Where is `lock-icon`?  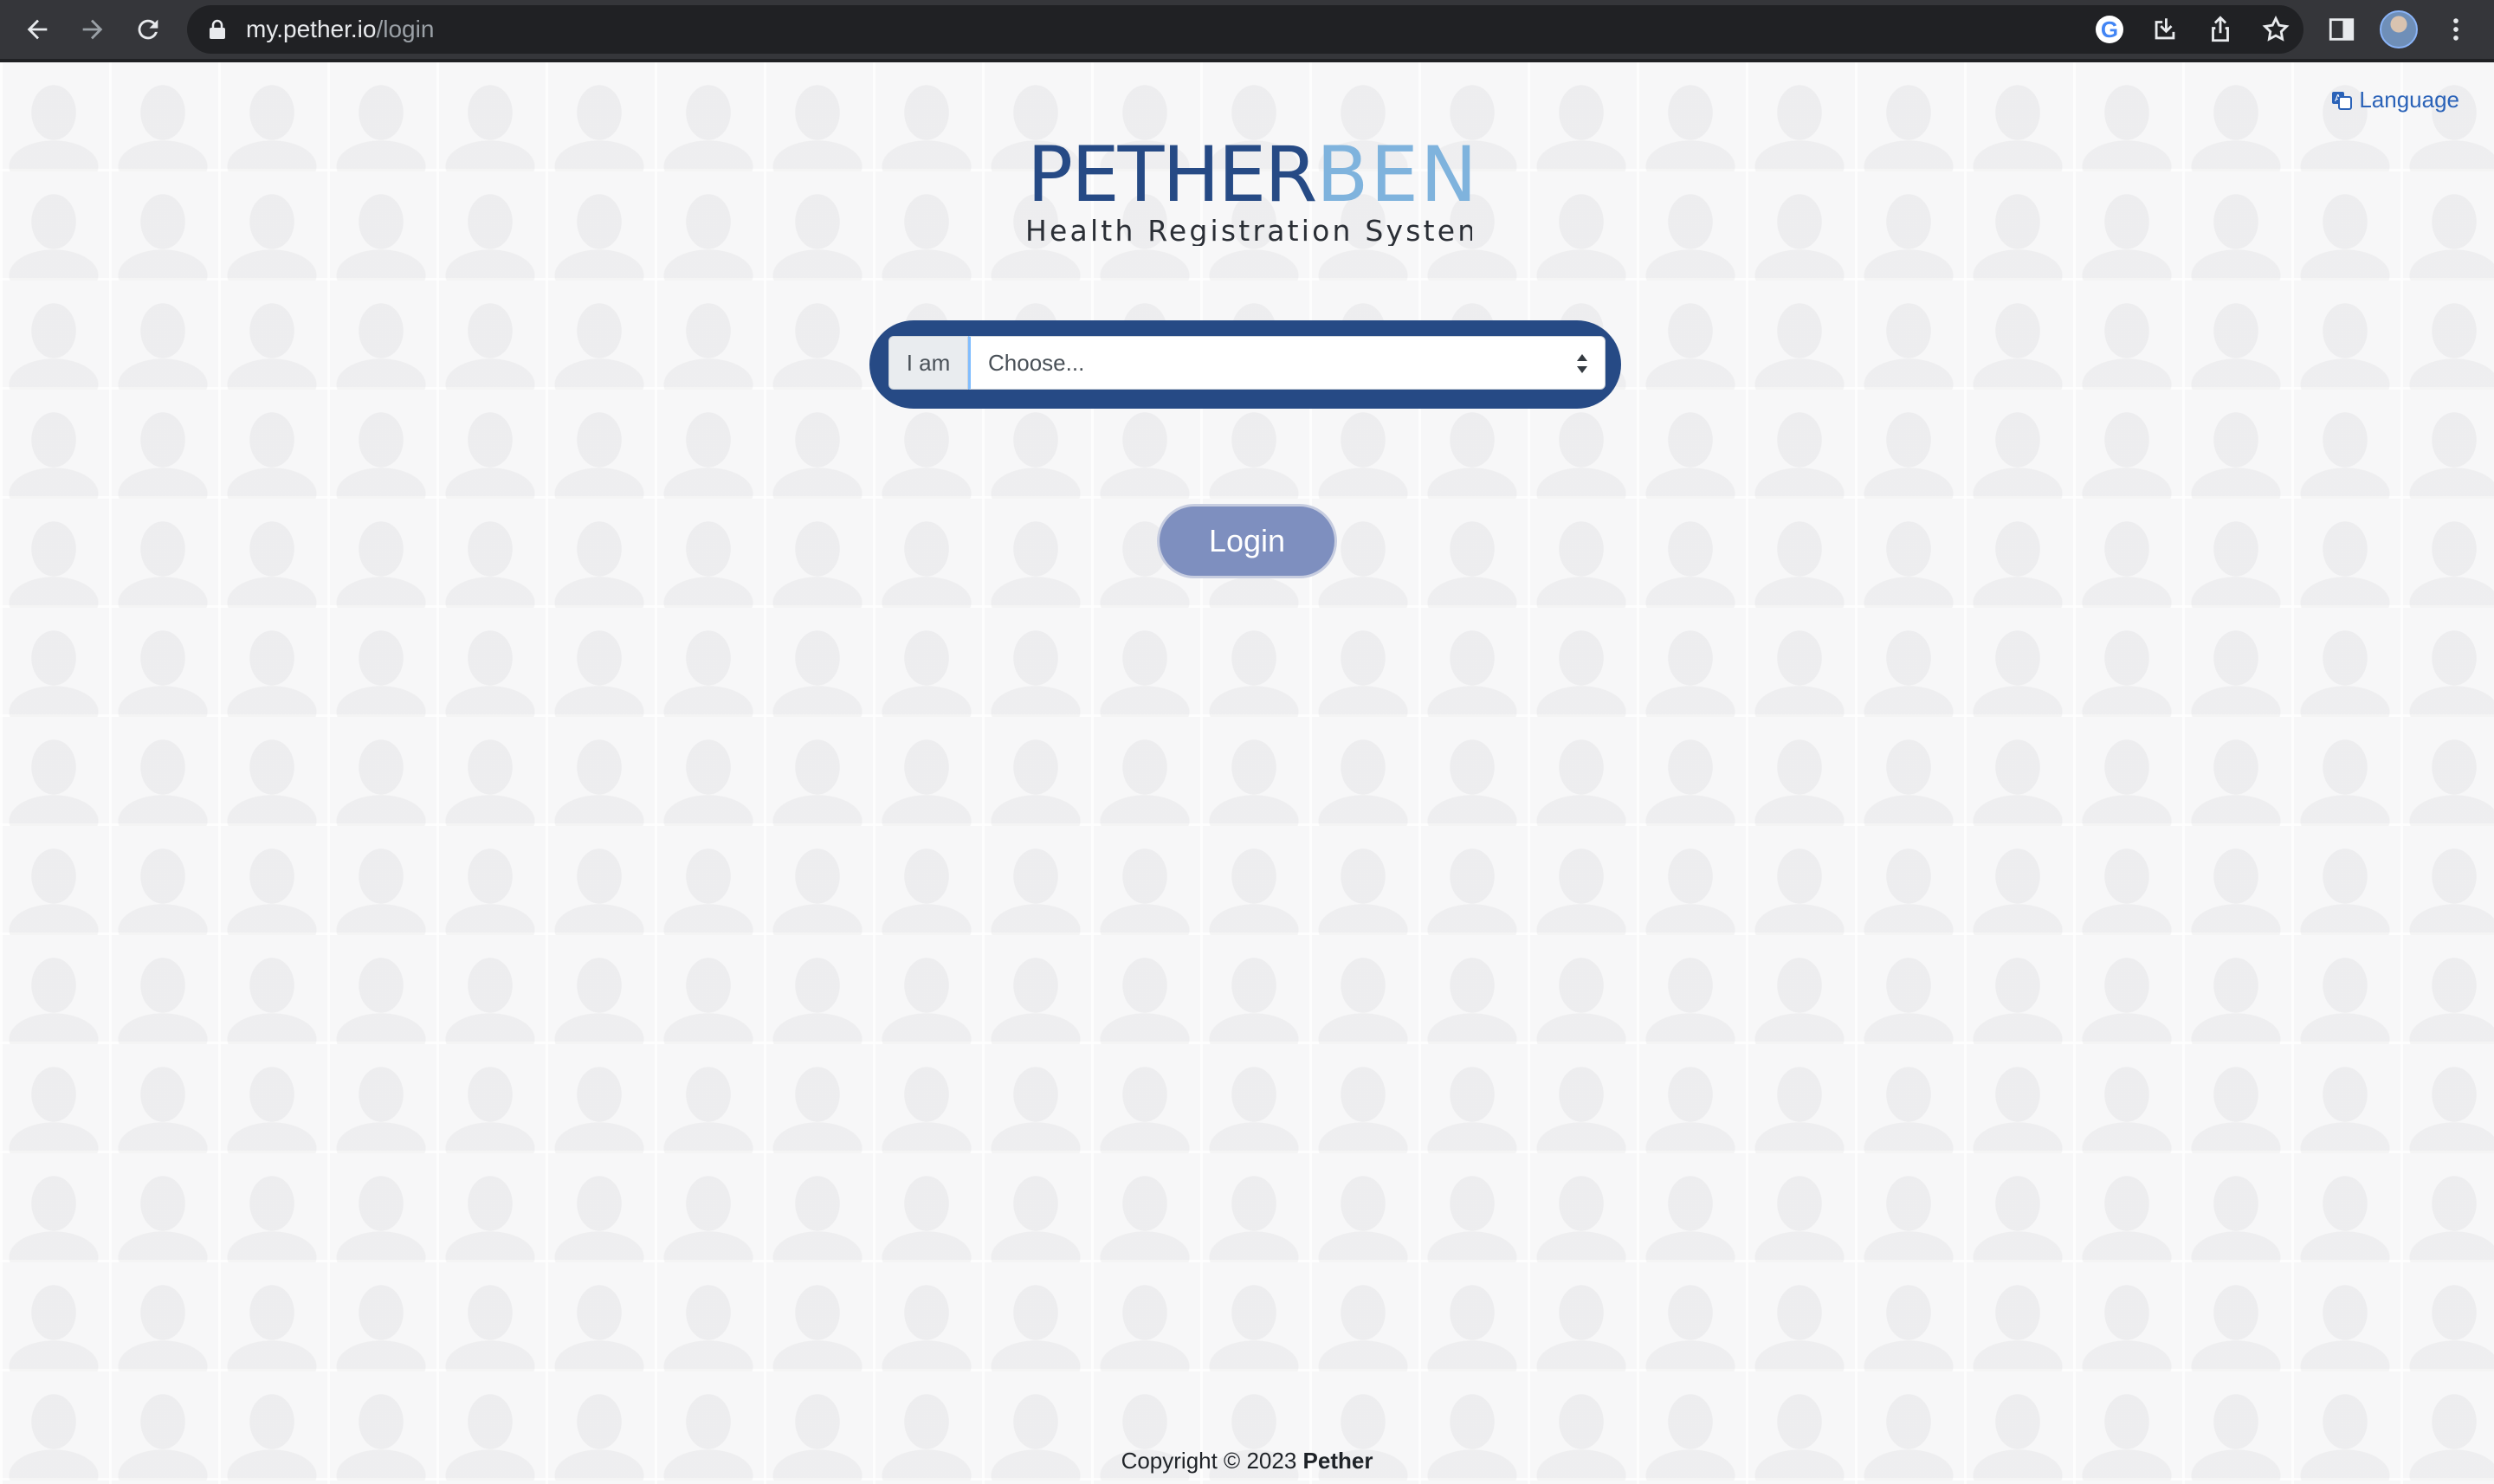 lock-icon is located at coordinates (217, 29).